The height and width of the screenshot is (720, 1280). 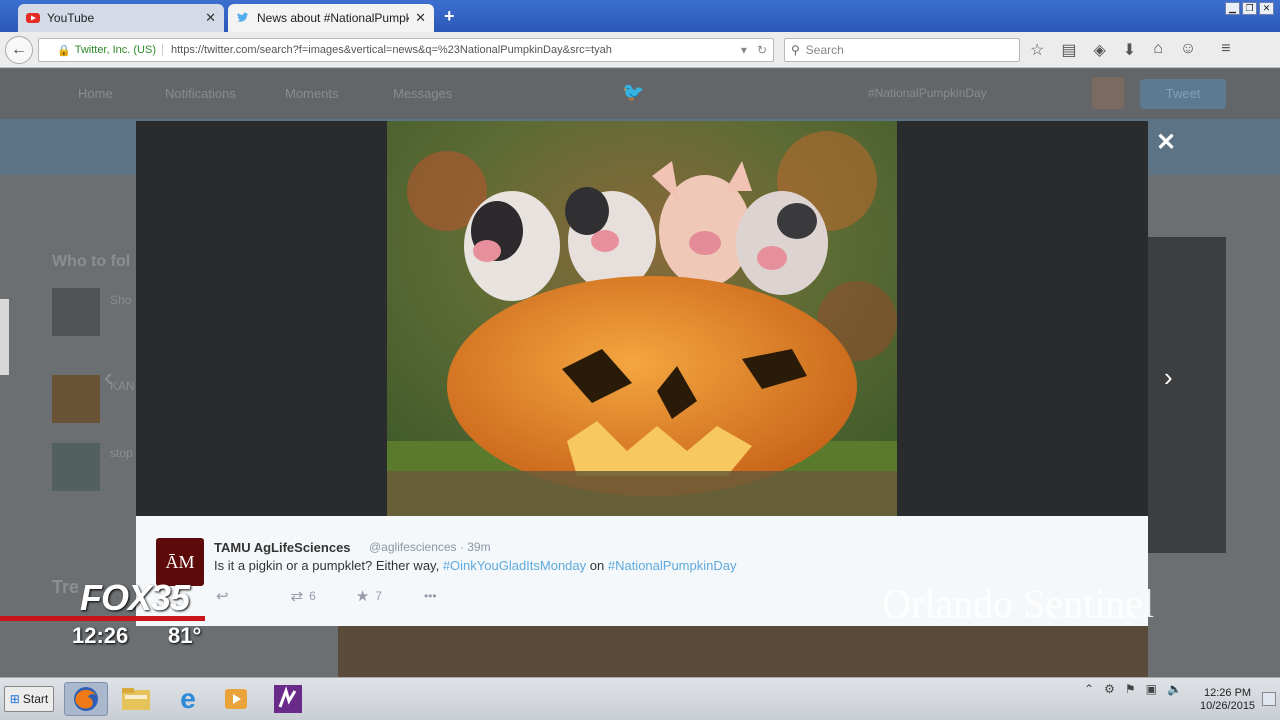 What do you see at coordinates (326, 596) in the screenshot?
I see `tweet-actions: ↩ ⇄ 6 ★ 7 •••` at bounding box center [326, 596].